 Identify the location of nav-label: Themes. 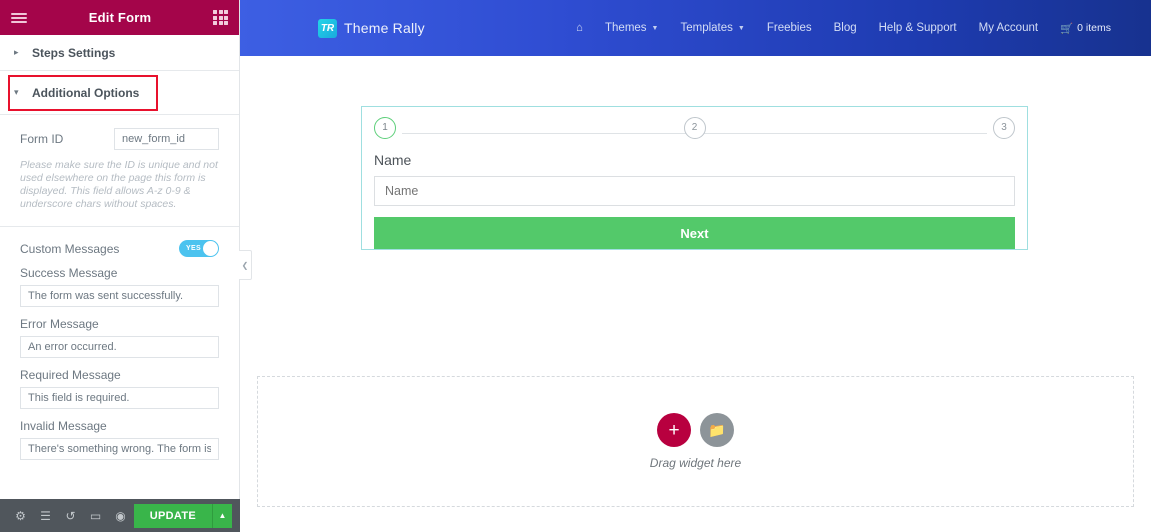
(626, 28).